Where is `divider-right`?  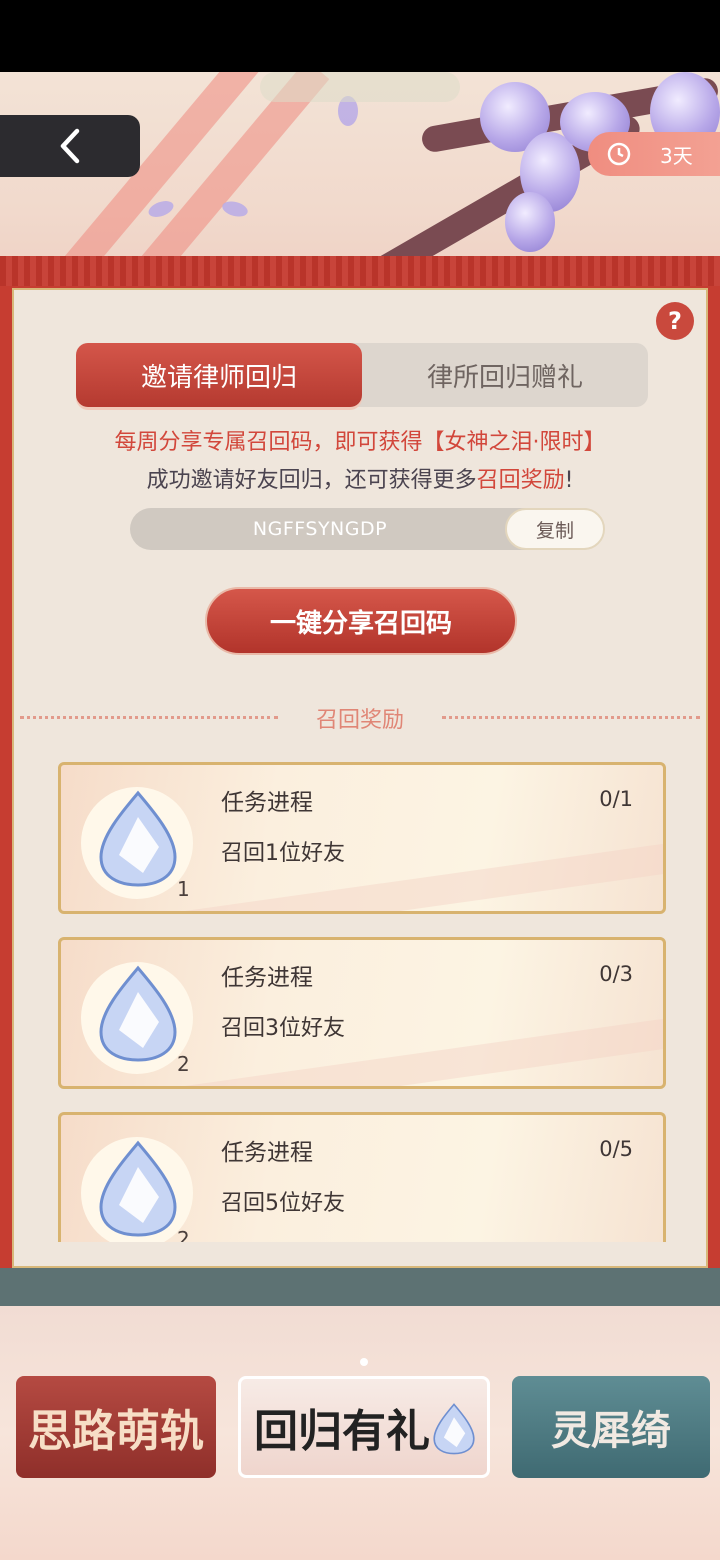
divider-right is located at coordinates (571, 717).